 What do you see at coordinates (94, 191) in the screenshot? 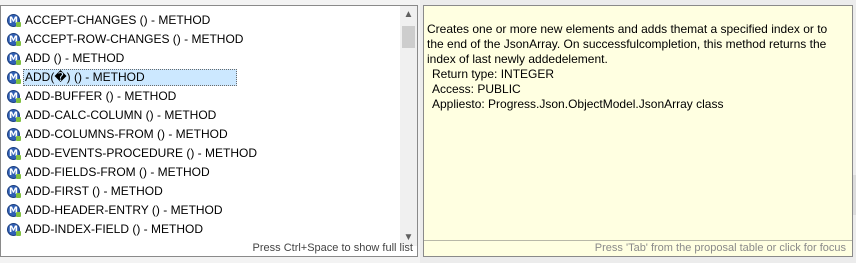
I see `proposal-item-label: ADD-FIRST () - METHOD` at bounding box center [94, 191].